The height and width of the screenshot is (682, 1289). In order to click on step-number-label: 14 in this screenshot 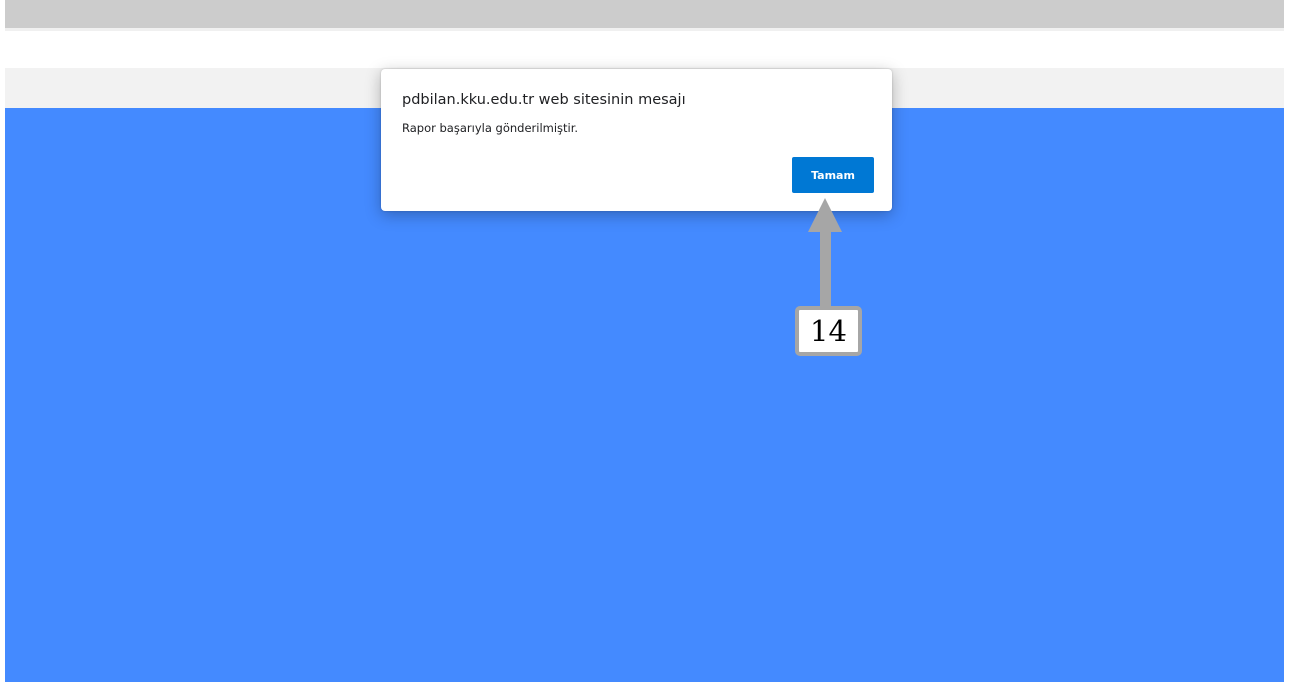, I will do `click(828, 331)`.